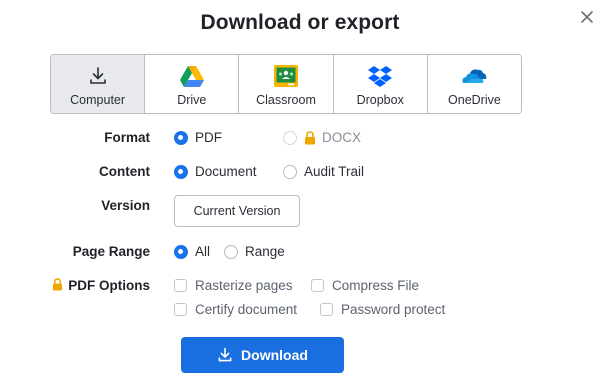  I want to click on option-label: Certify document, so click(246, 309).